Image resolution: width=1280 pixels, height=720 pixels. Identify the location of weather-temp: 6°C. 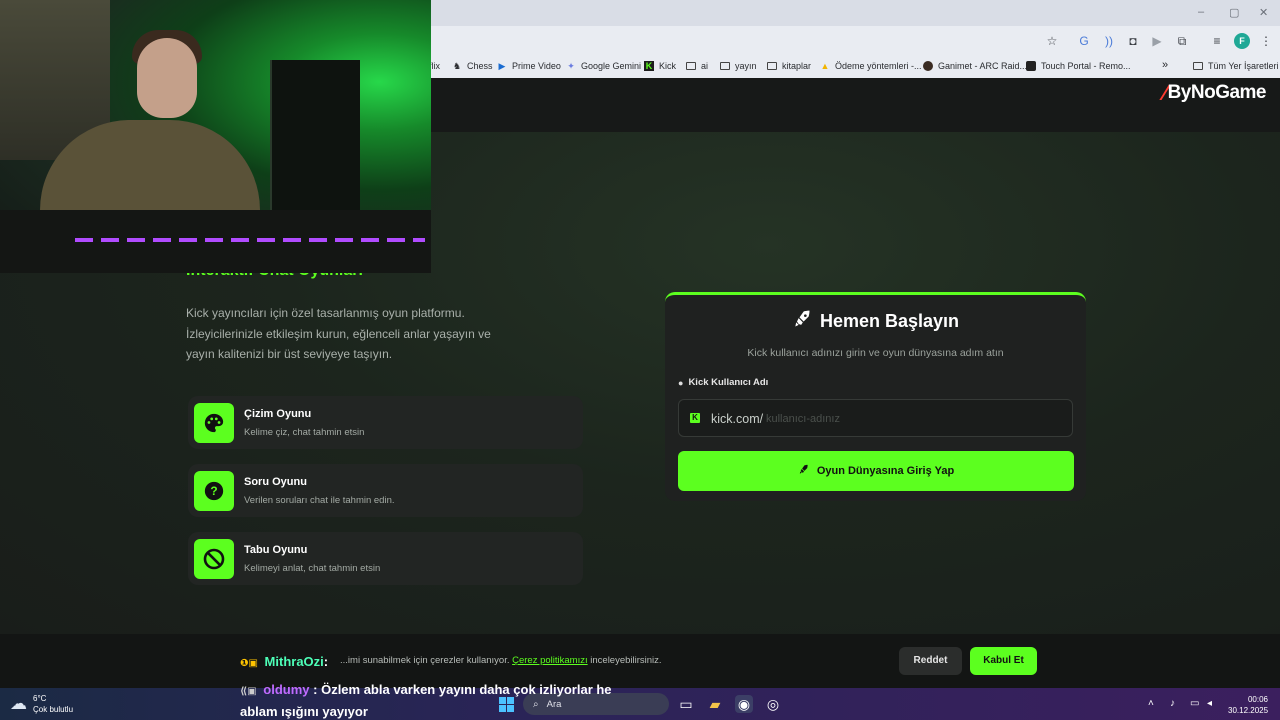
(40, 698).